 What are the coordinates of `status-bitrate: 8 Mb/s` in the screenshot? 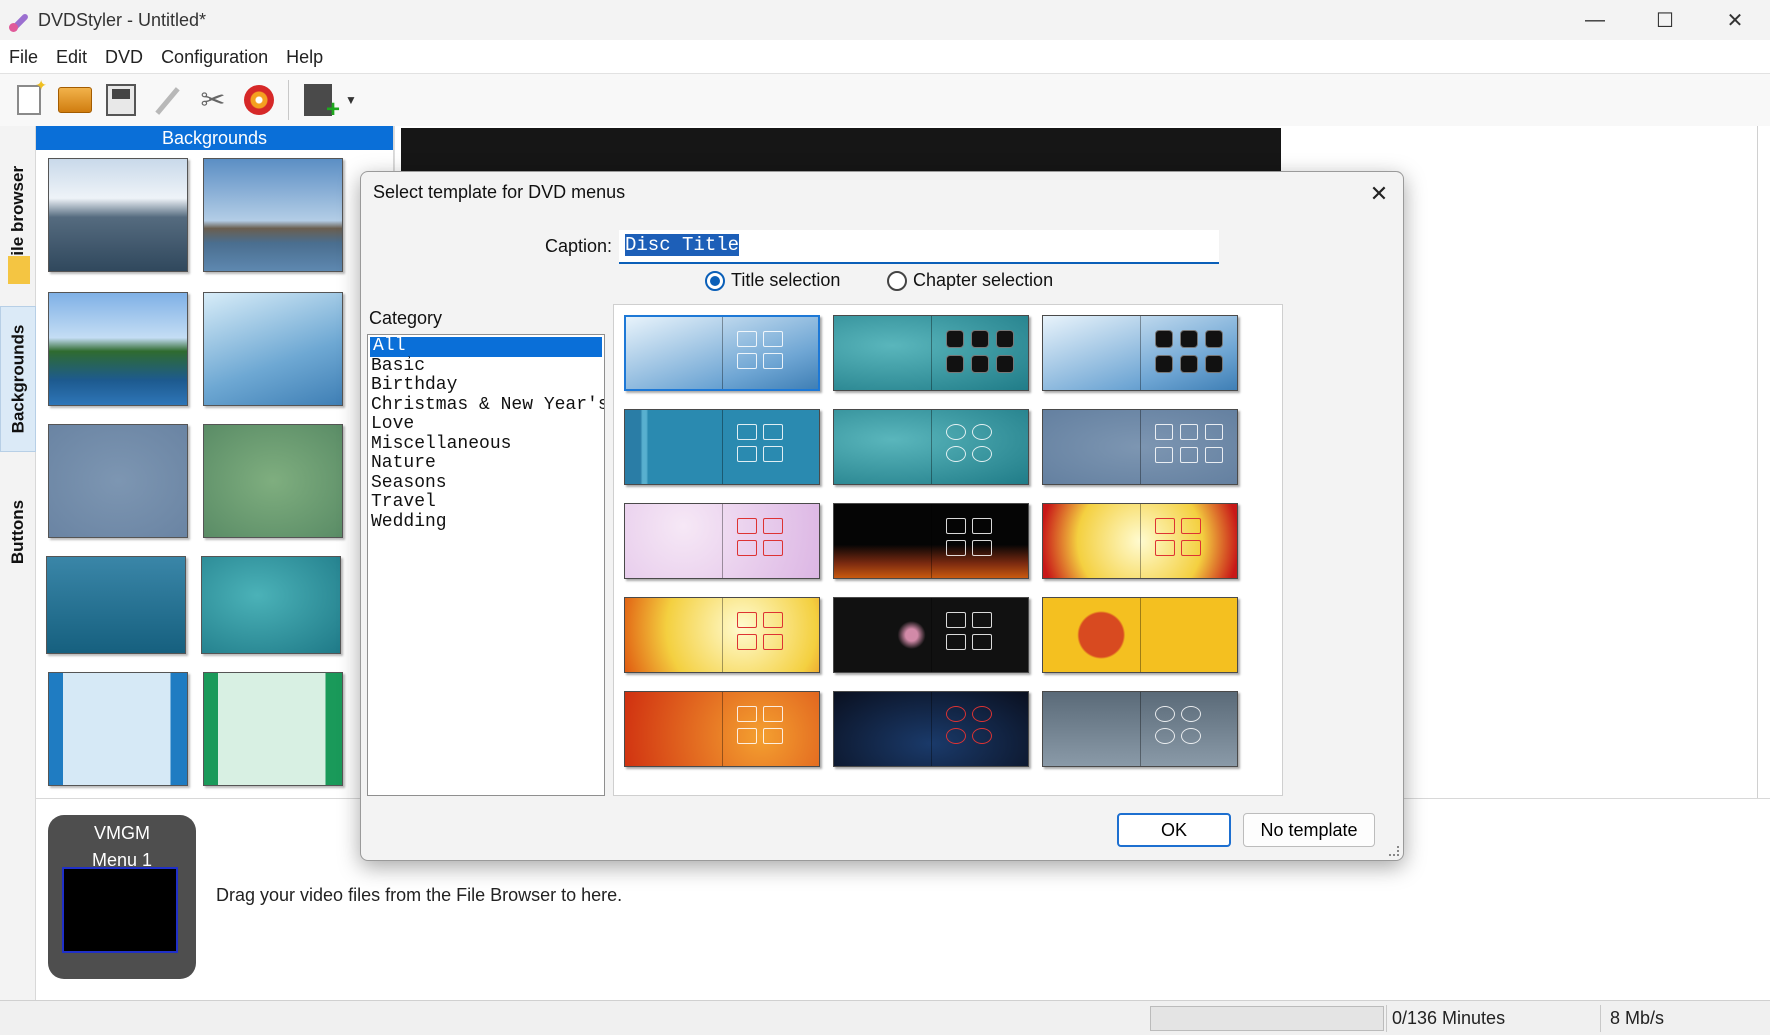 It's located at (1637, 1018).